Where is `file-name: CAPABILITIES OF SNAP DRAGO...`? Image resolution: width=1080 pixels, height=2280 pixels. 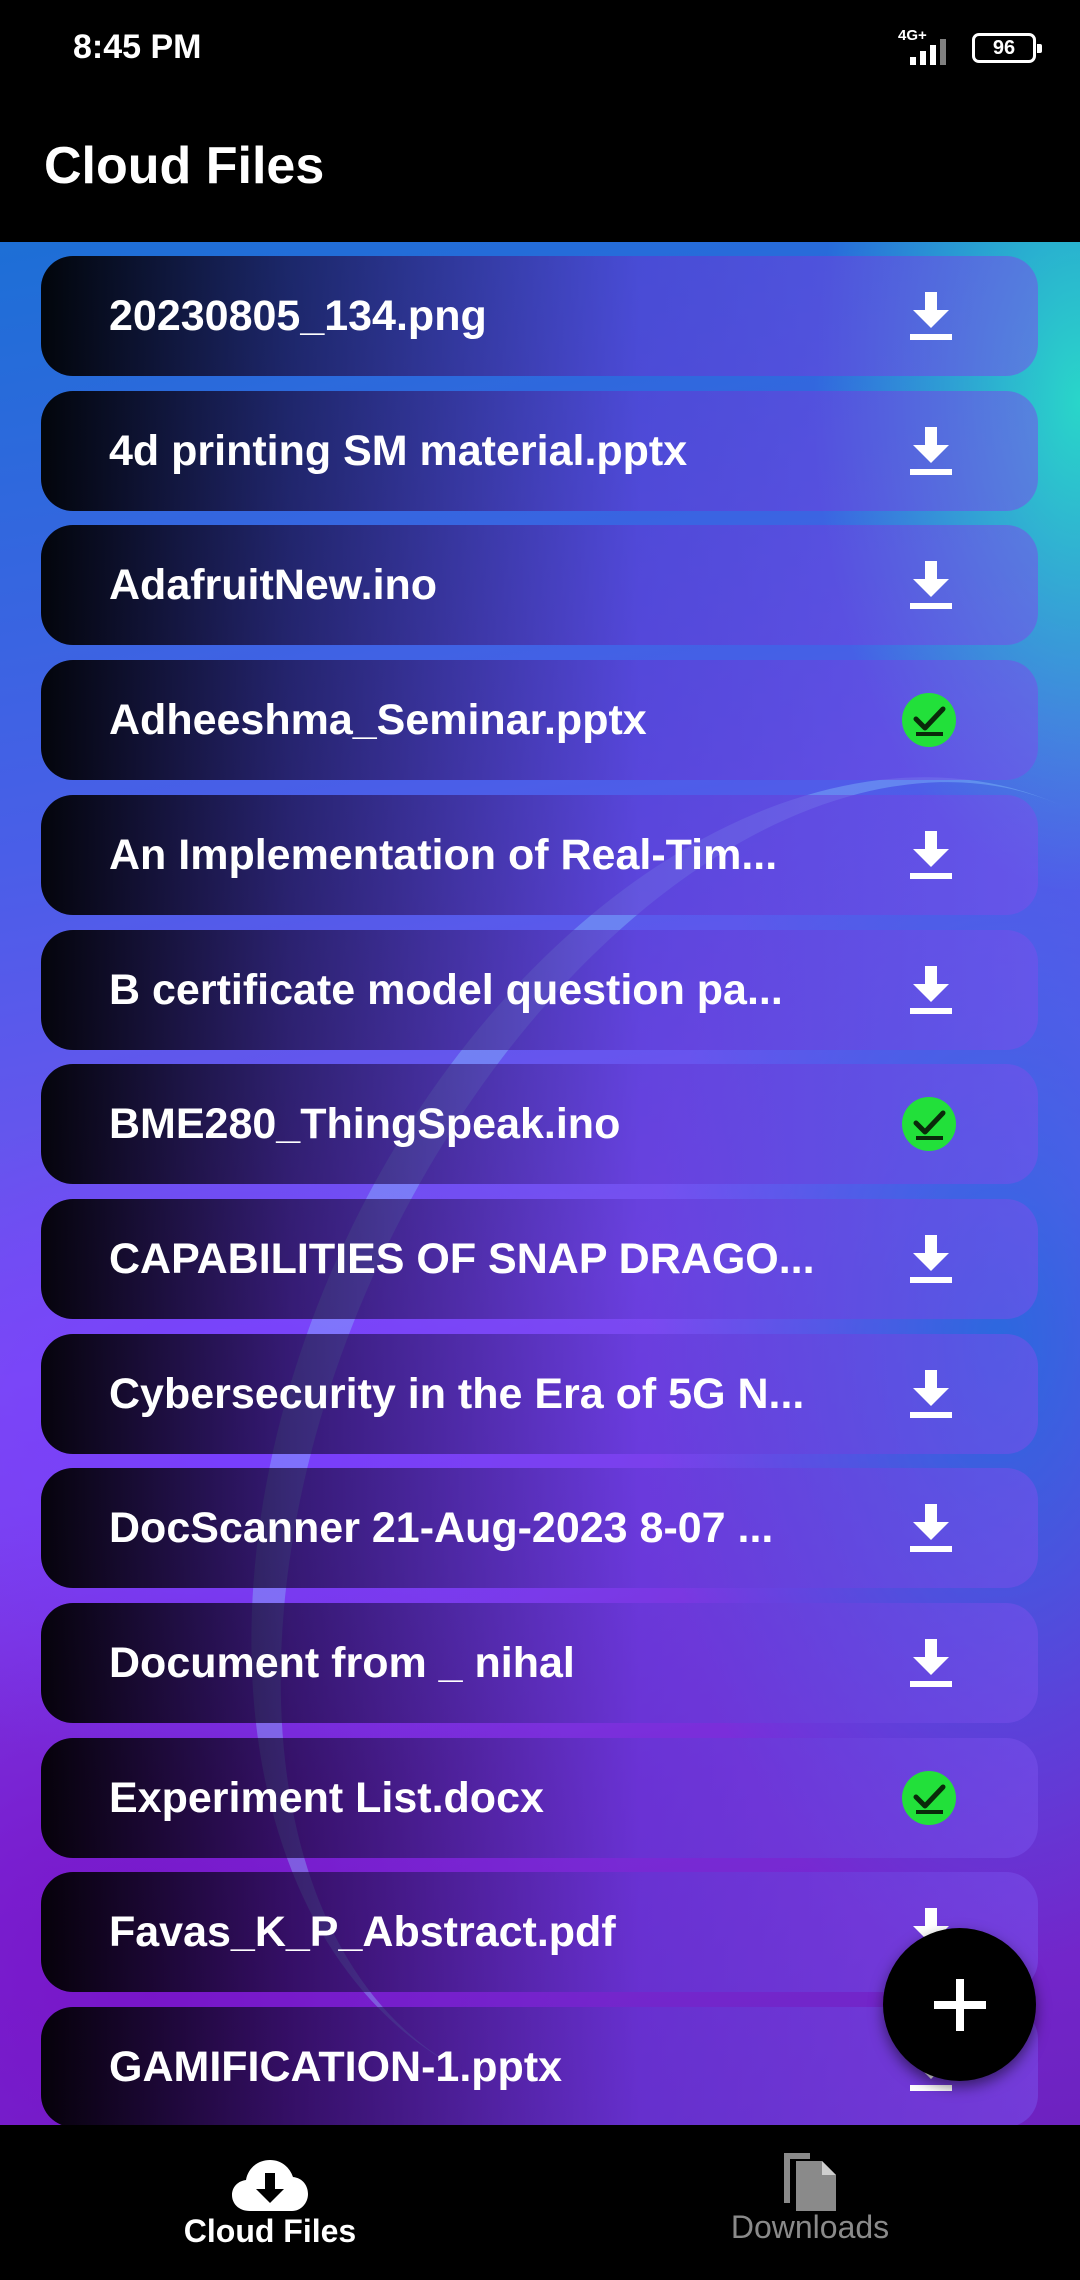 file-name: CAPABILITIES OF SNAP DRAGO... is located at coordinates (462, 1259).